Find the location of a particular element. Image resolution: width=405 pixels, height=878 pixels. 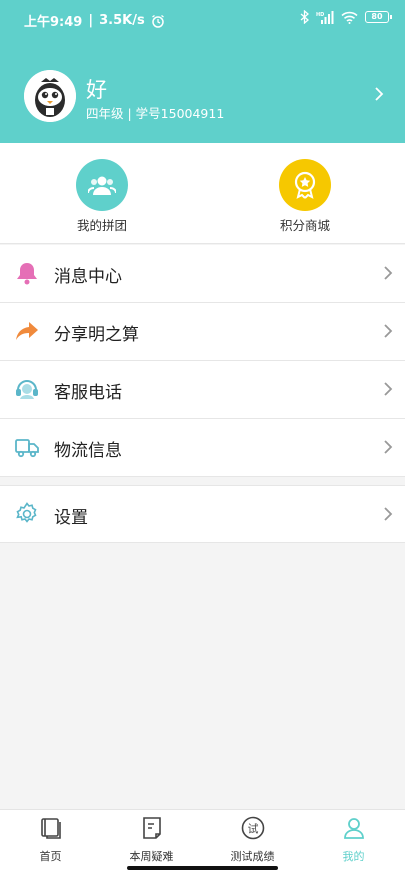

tab-label: 首页 is located at coordinates (50, 856).